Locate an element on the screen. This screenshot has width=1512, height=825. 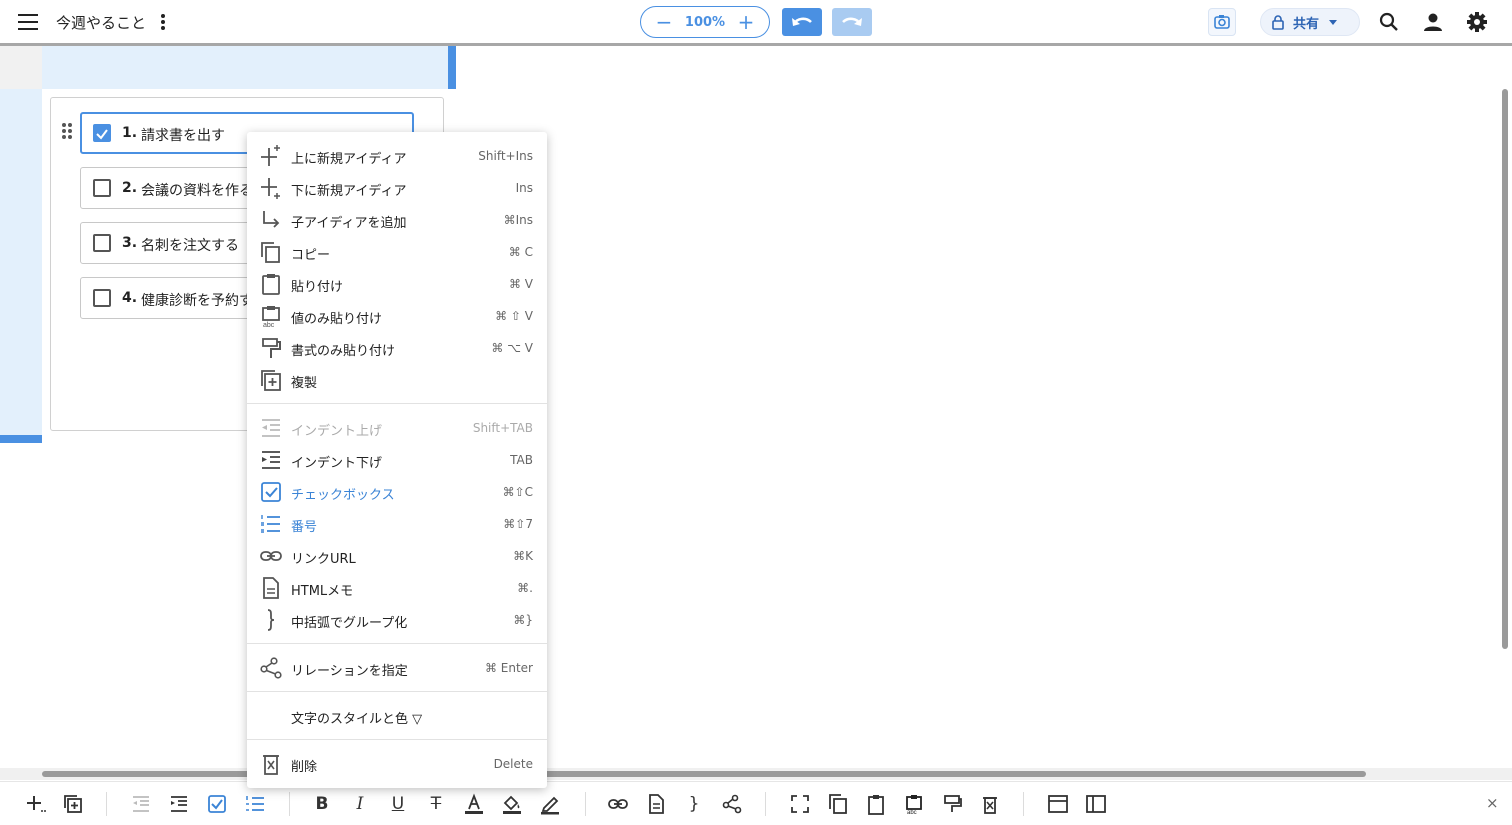
add-idea-icon is located at coordinates (36, 804).